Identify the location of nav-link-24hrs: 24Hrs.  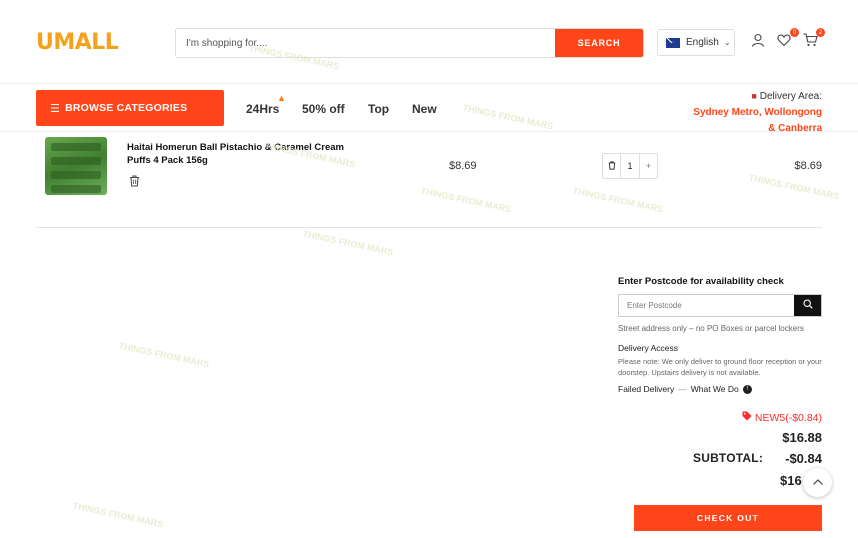
(262, 109).